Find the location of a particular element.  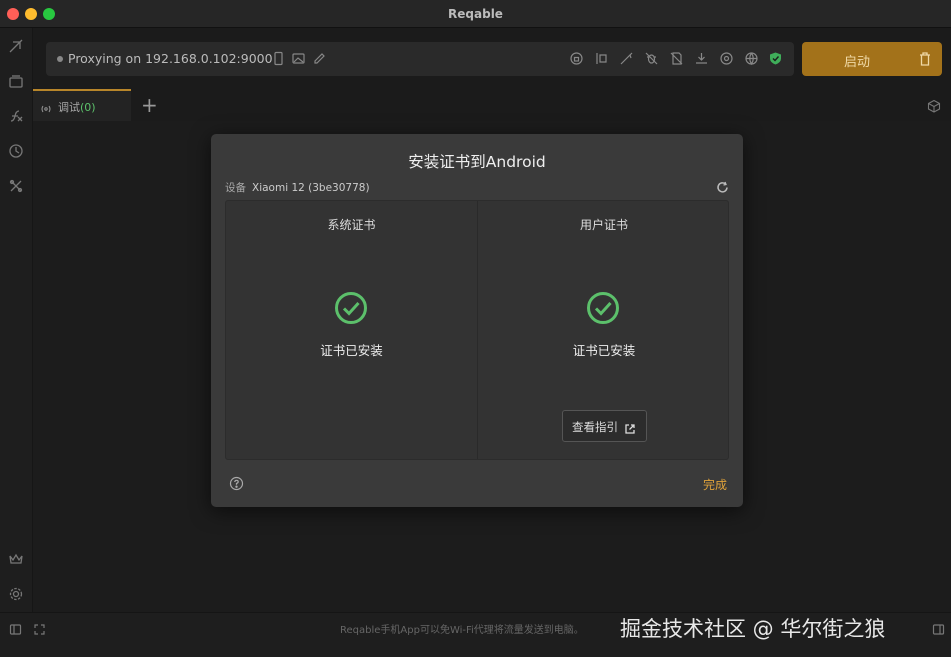

lock-icon is located at coordinates (576, 58).